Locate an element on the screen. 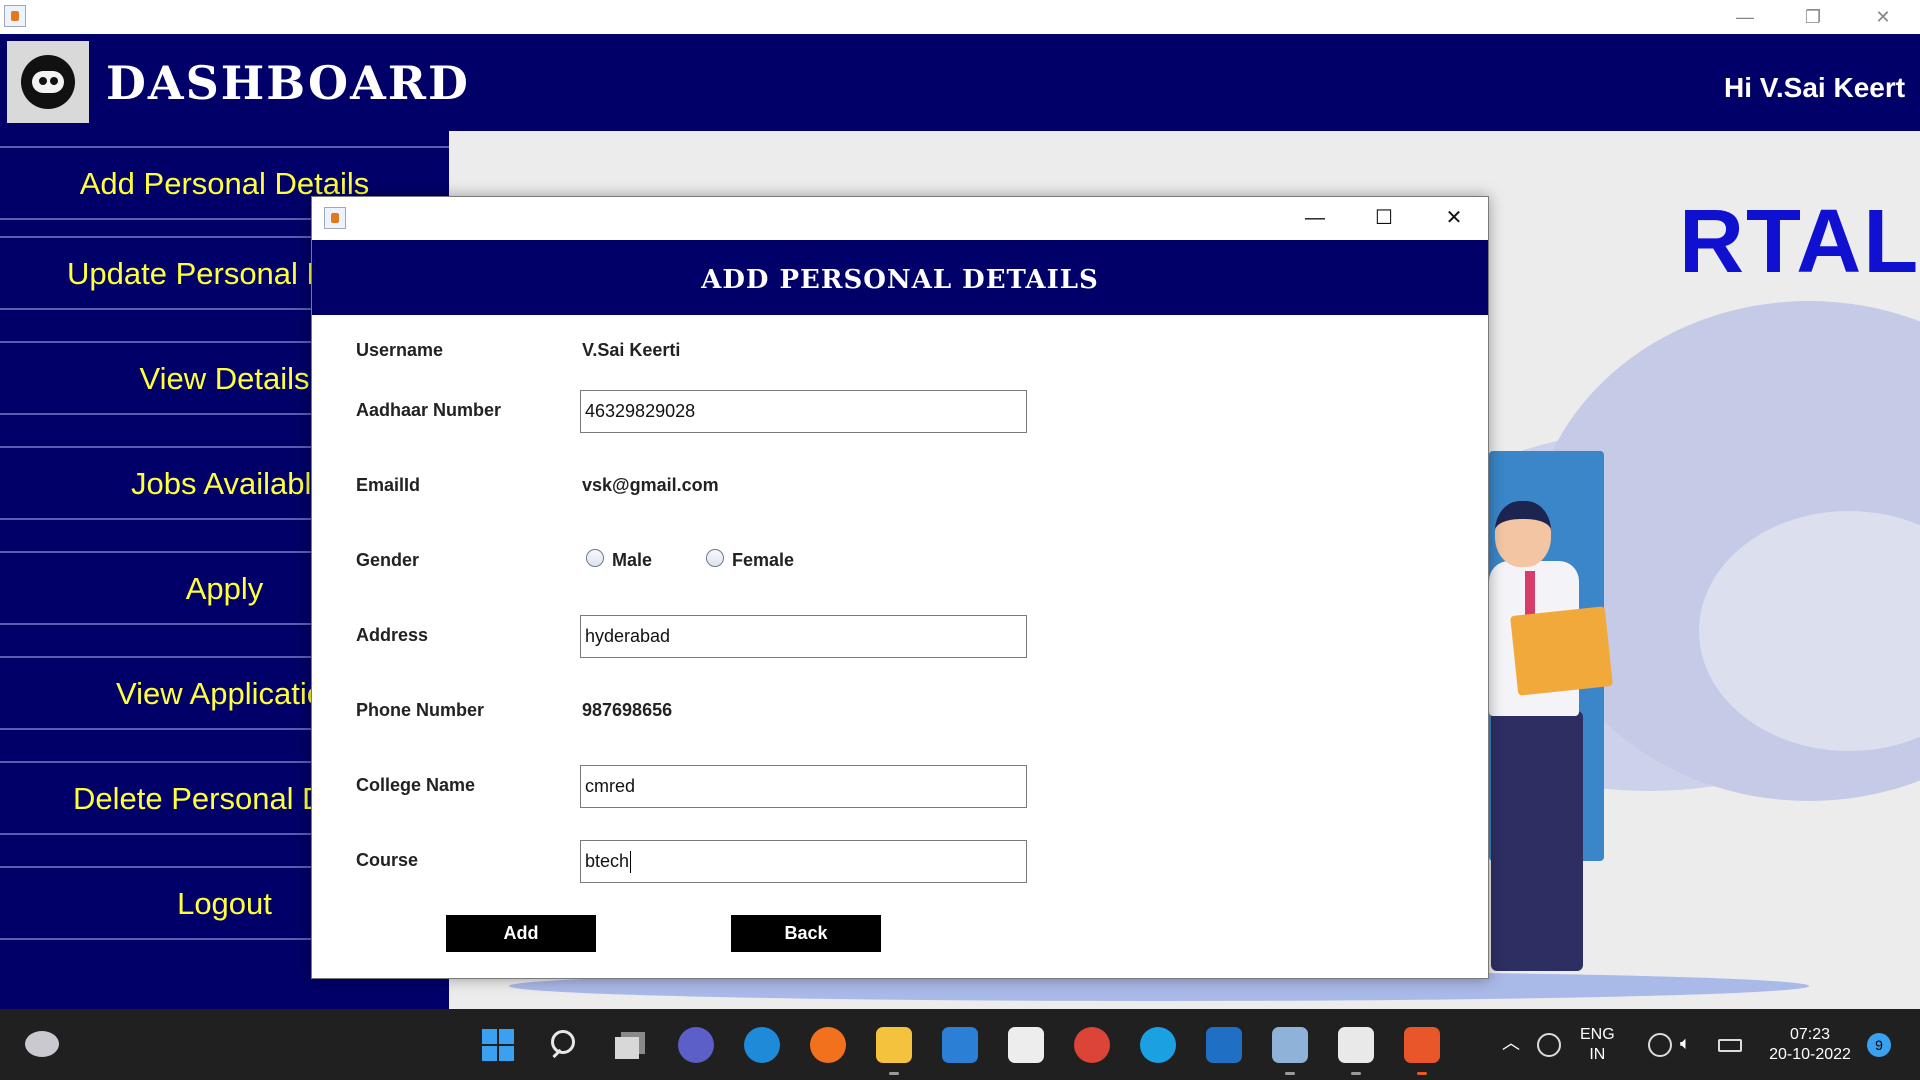 The width and height of the screenshot is (1920, 1080). tray-chevron-up-icon: ︿ is located at coordinates (1511, 1043).